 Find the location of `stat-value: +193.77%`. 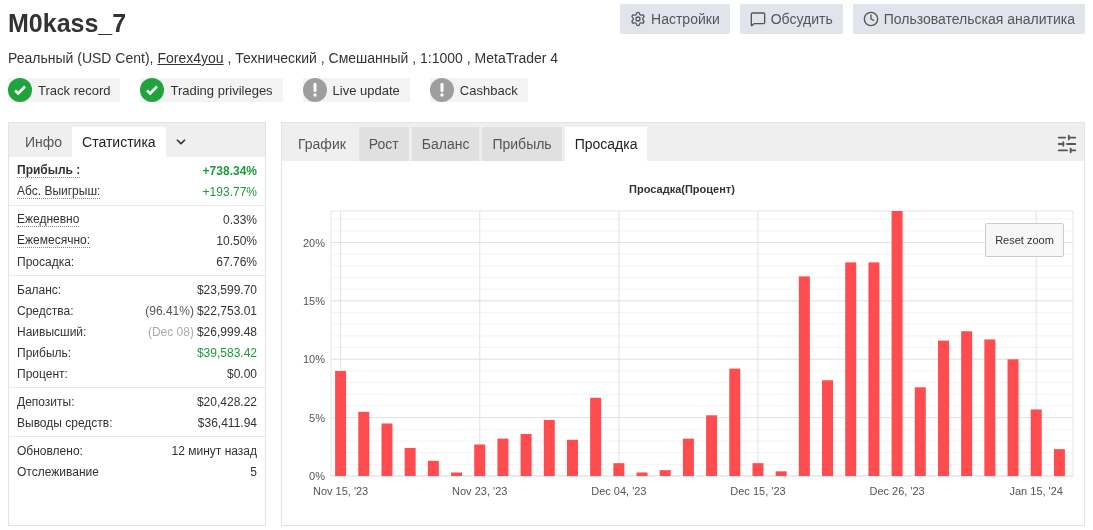

stat-value: +193.77% is located at coordinates (229, 191).